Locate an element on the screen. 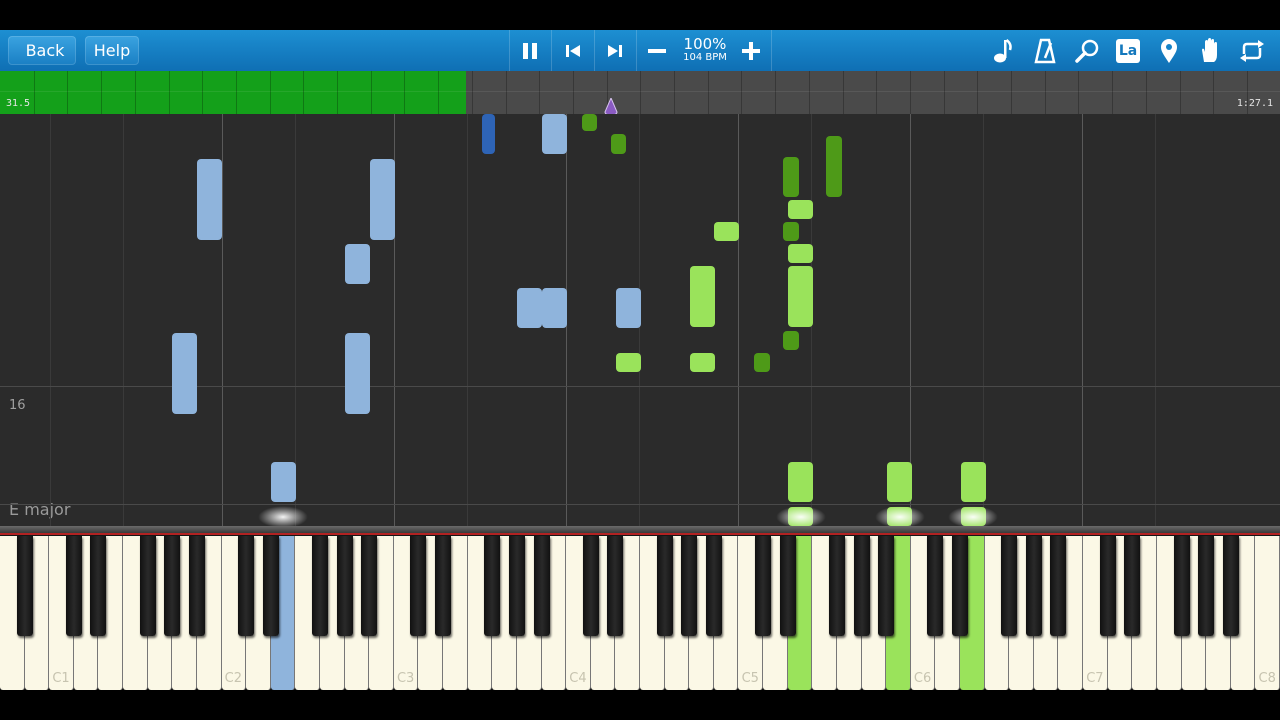  metronome-icon is located at coordinates (1045, 50).